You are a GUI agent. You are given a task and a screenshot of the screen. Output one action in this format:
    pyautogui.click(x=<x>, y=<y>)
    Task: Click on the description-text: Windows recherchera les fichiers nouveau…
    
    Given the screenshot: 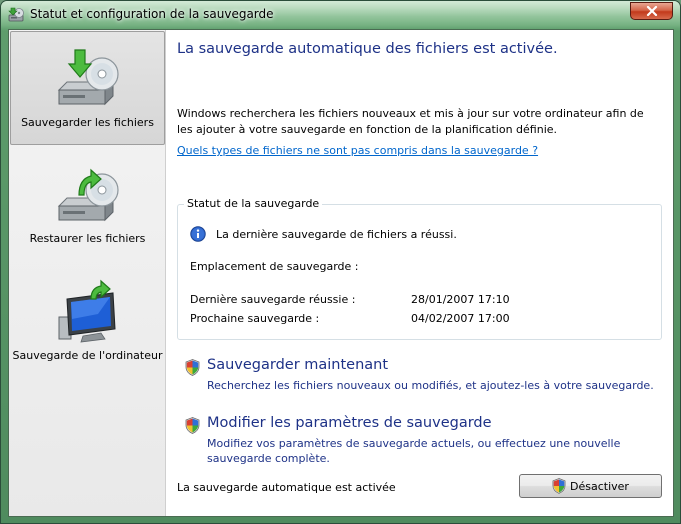 What is the action you would take?
    pyautogui.click(x=410, y=121)
    